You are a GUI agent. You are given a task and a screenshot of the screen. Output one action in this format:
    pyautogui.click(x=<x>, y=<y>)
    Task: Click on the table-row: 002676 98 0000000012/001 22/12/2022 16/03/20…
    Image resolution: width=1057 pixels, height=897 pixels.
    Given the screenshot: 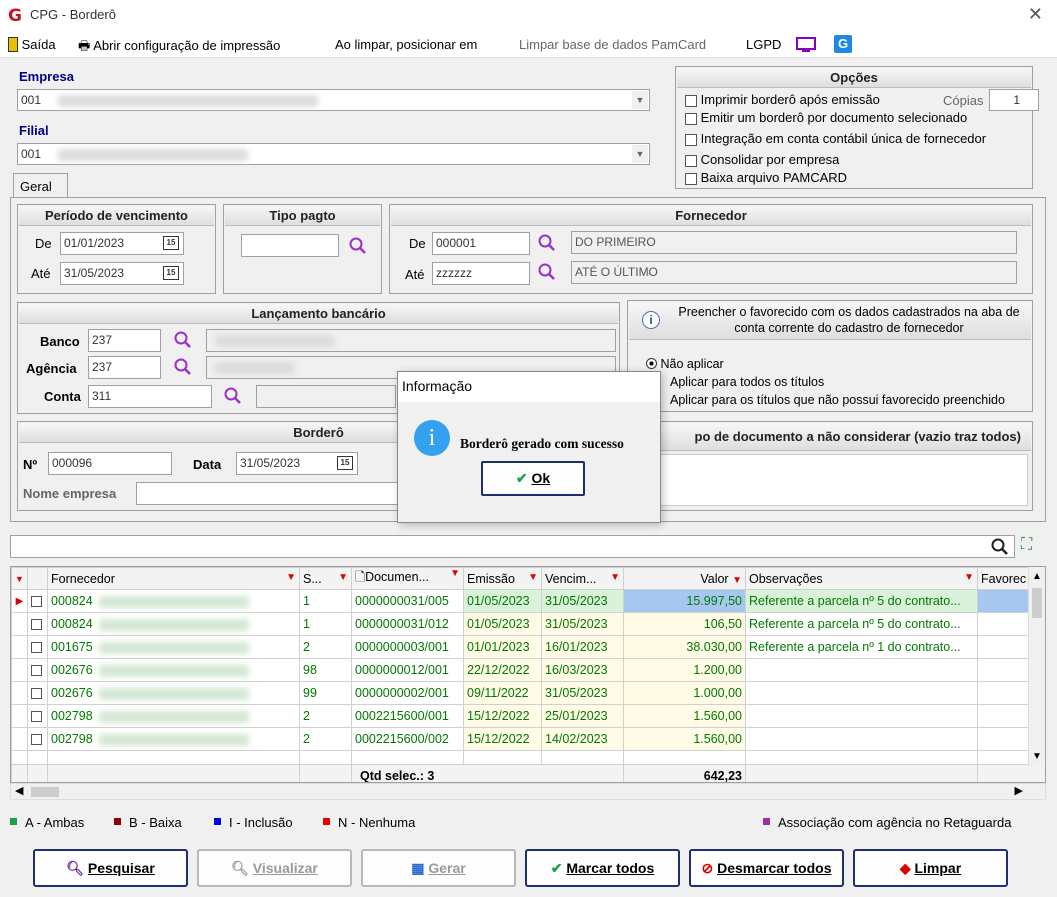 What is the action you would take?
    pyautogui.click(x=528, y=670)
    